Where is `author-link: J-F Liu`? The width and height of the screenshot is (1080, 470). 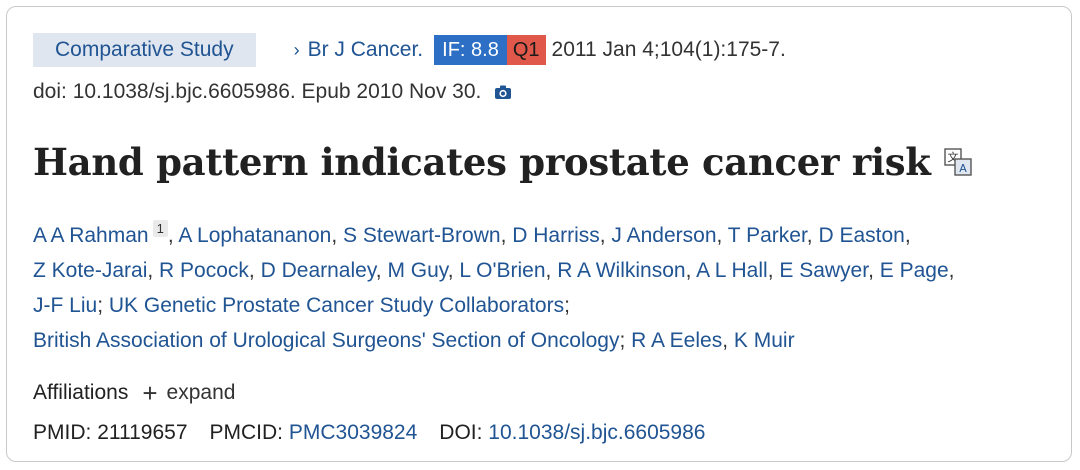 author-link: J-F Liu is located at coordinates (65, 305).